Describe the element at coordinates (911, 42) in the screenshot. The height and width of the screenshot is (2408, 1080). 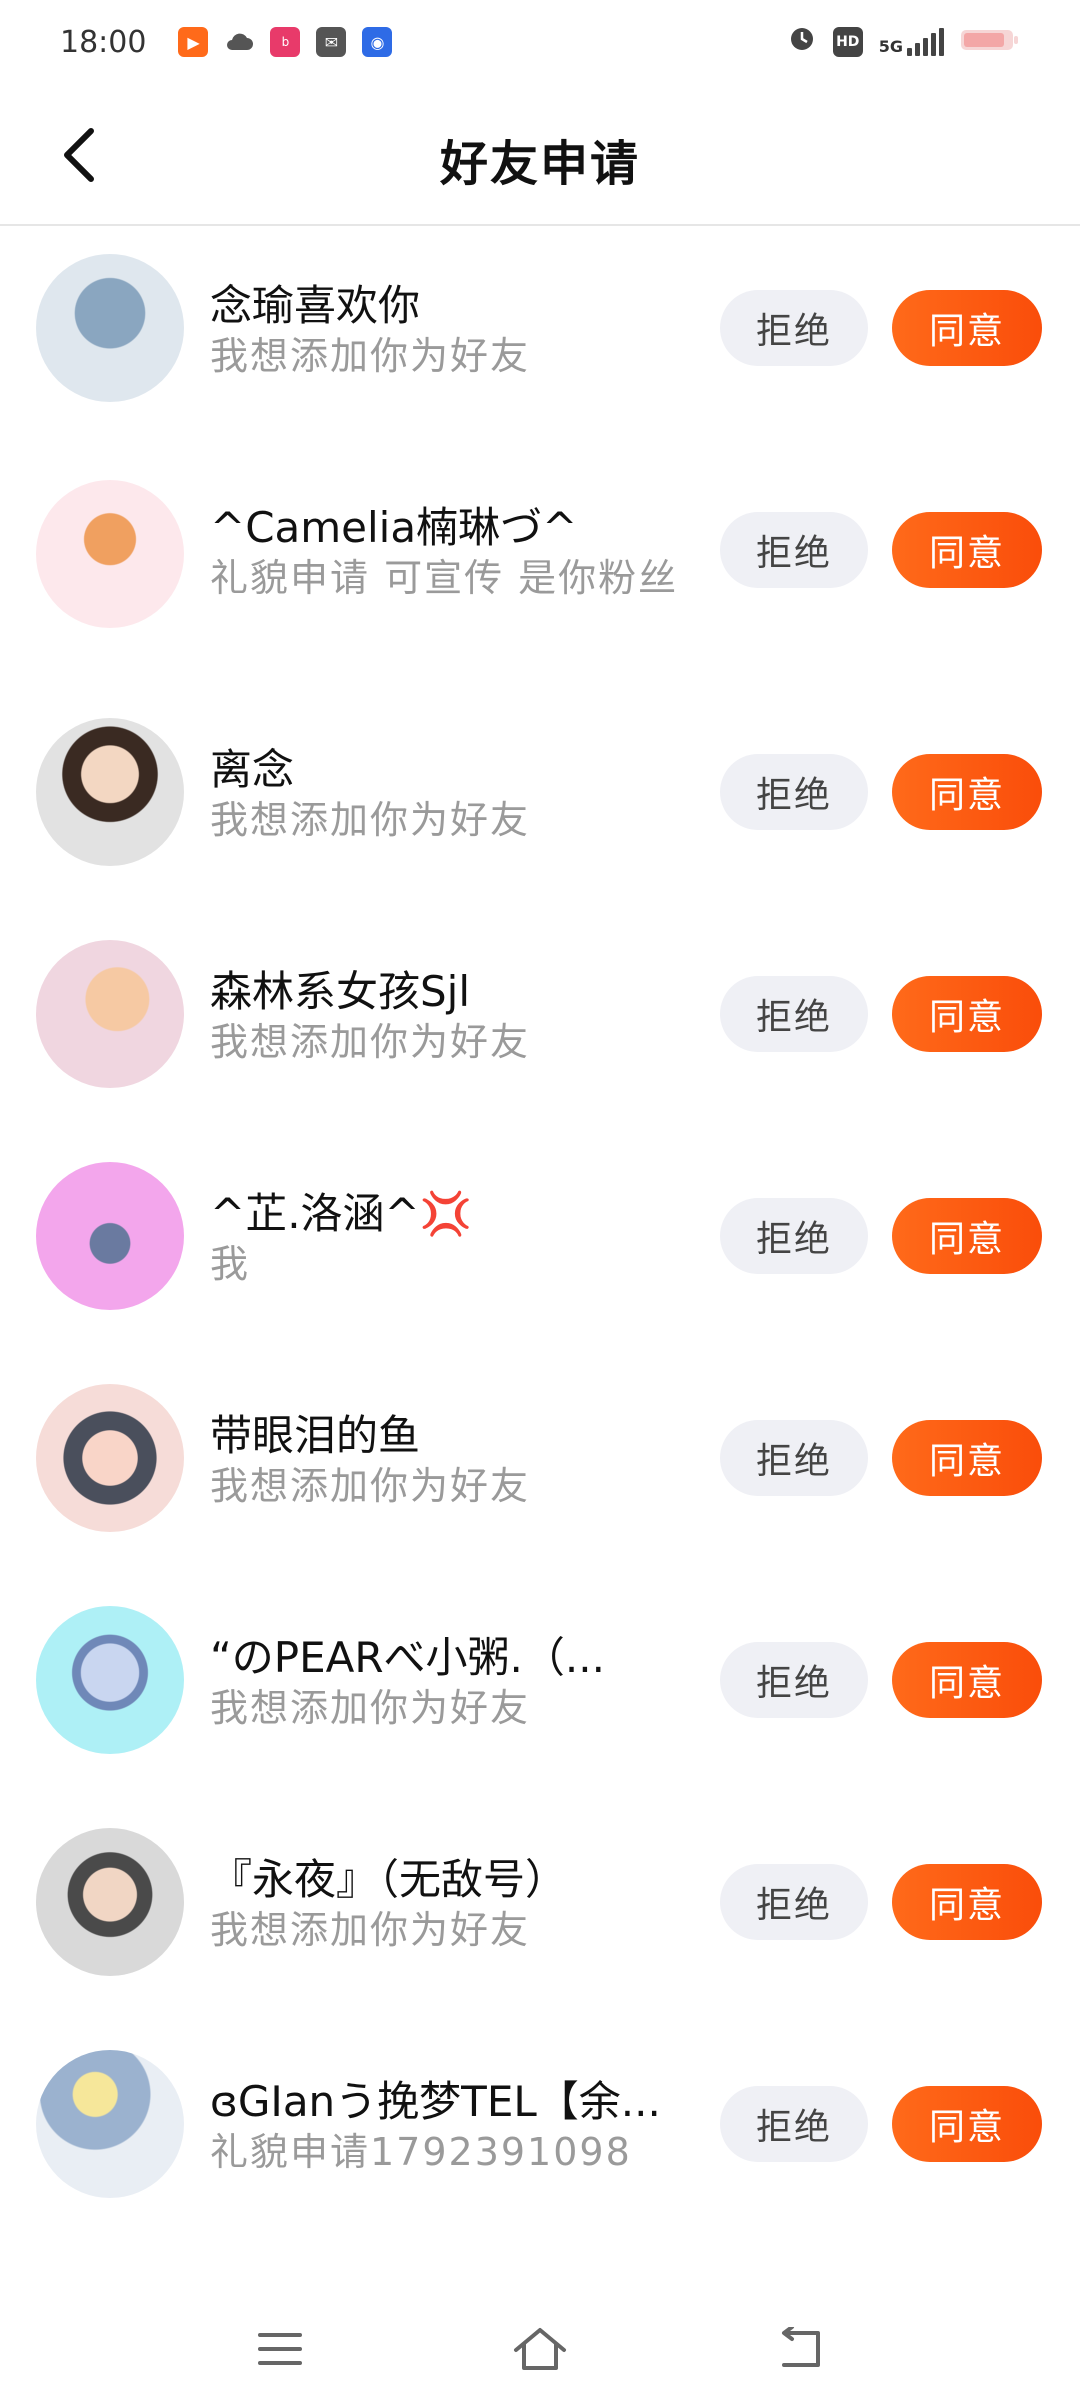
I see `signal-icon: 5G` at that location.